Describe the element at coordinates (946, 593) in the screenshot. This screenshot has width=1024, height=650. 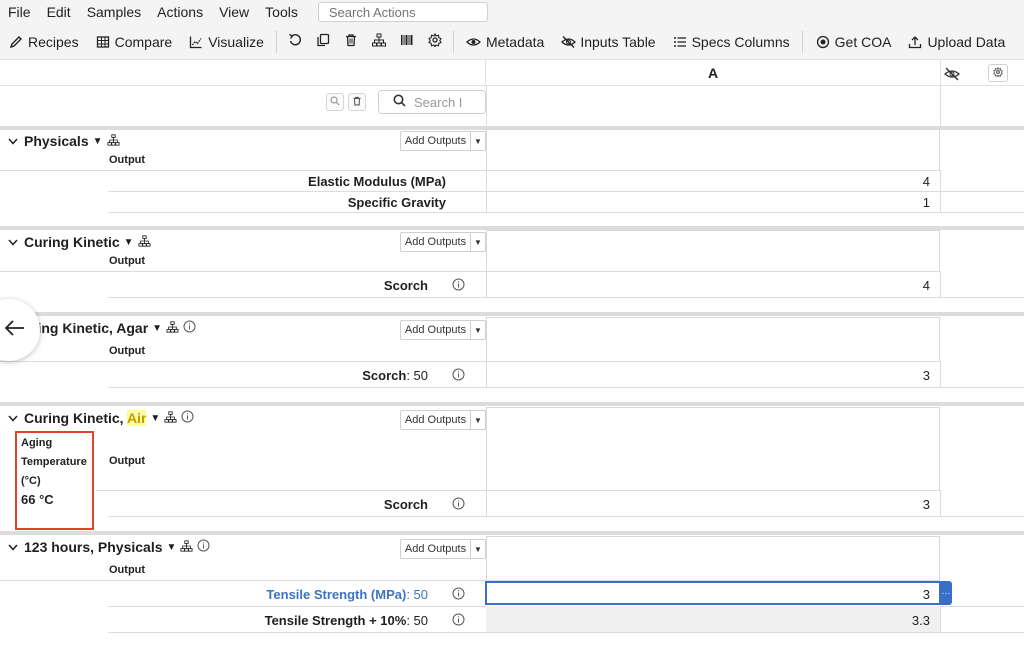
I see `cell-menu-handle: ···` at that location.